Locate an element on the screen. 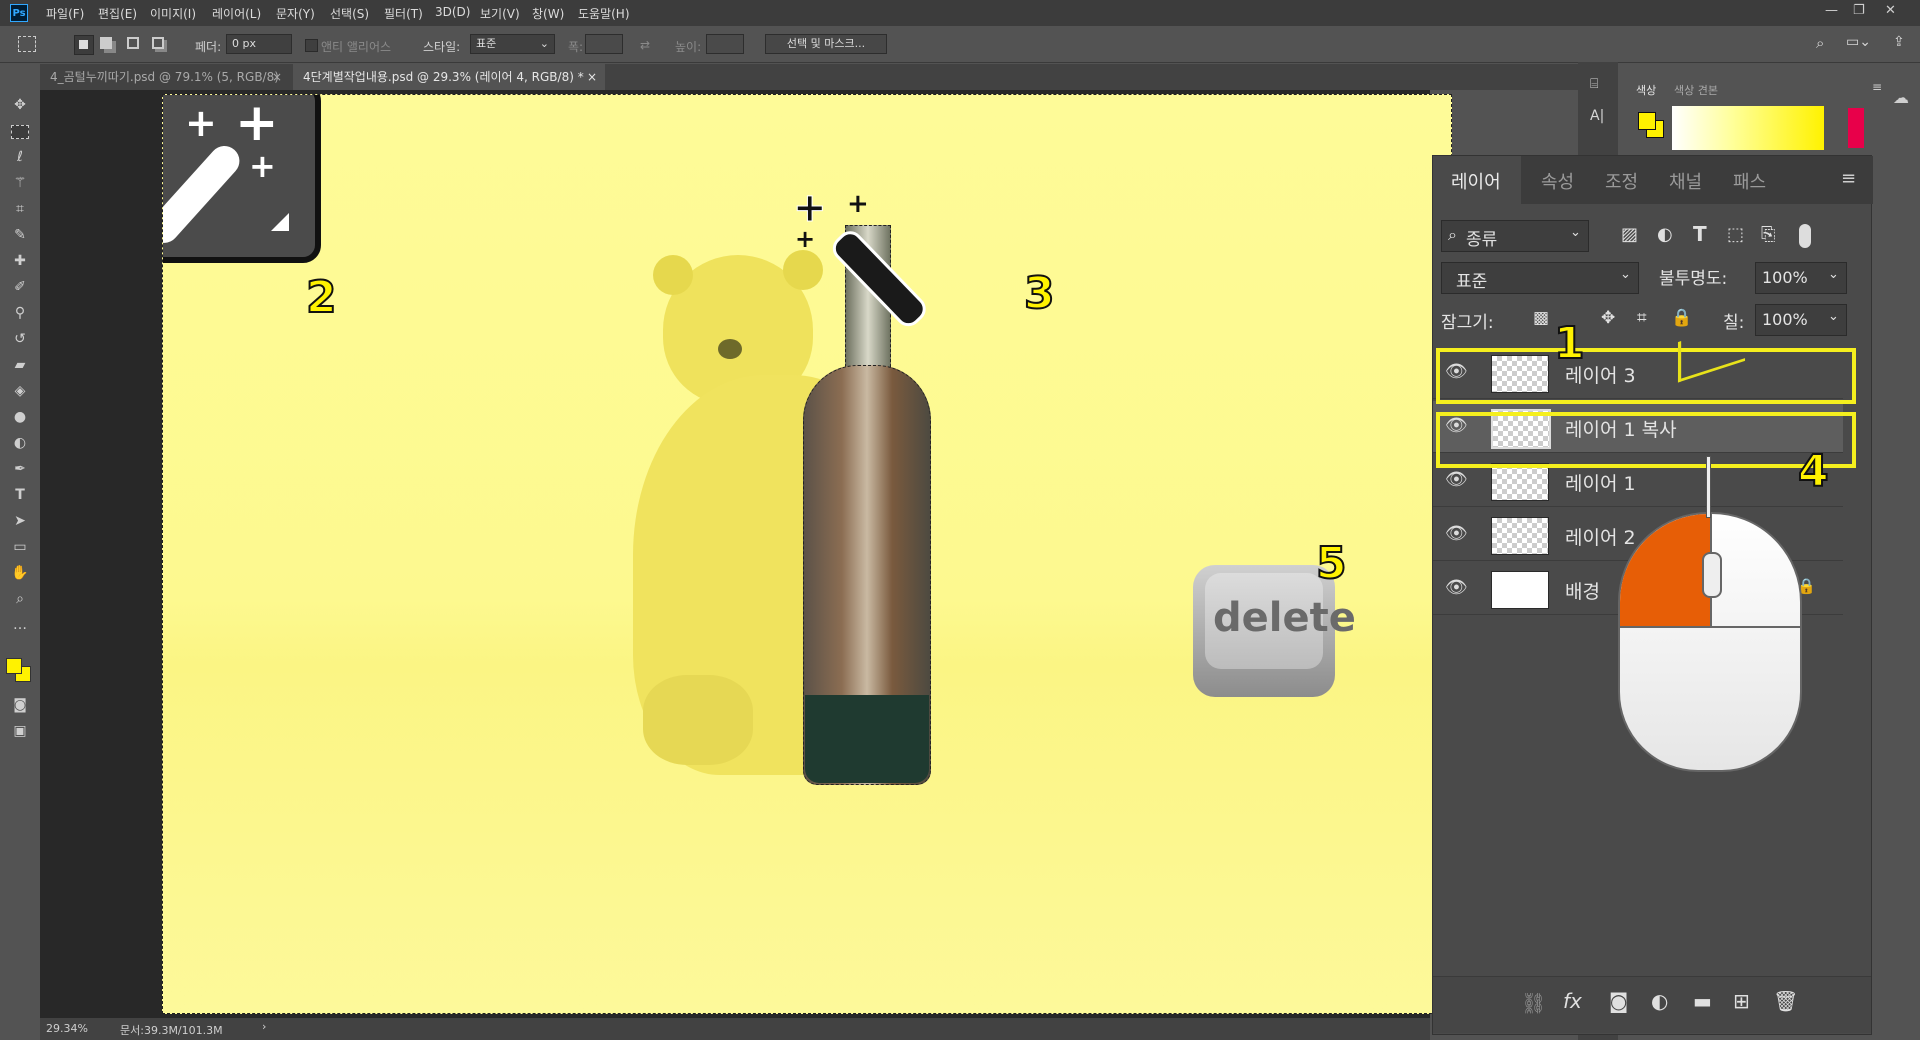 The width and height of the screenshot is (1920, 1040). adjustment-icon: ◐ is located at coordinates (1659, 1001).